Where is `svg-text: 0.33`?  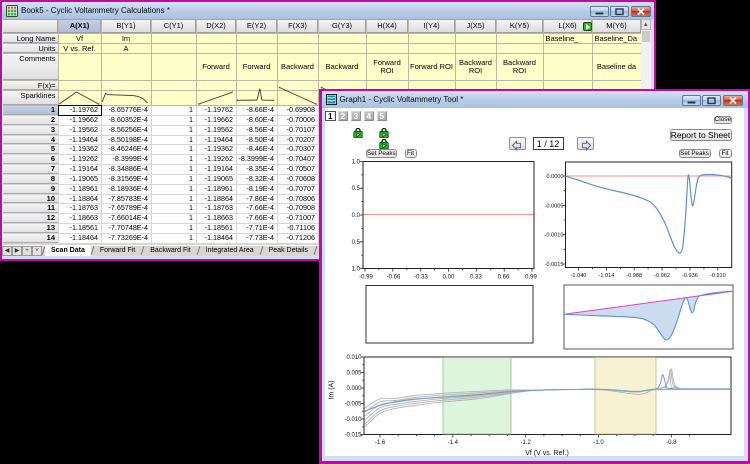 svg-text: 0.33 is located at coordinates (476, 278).